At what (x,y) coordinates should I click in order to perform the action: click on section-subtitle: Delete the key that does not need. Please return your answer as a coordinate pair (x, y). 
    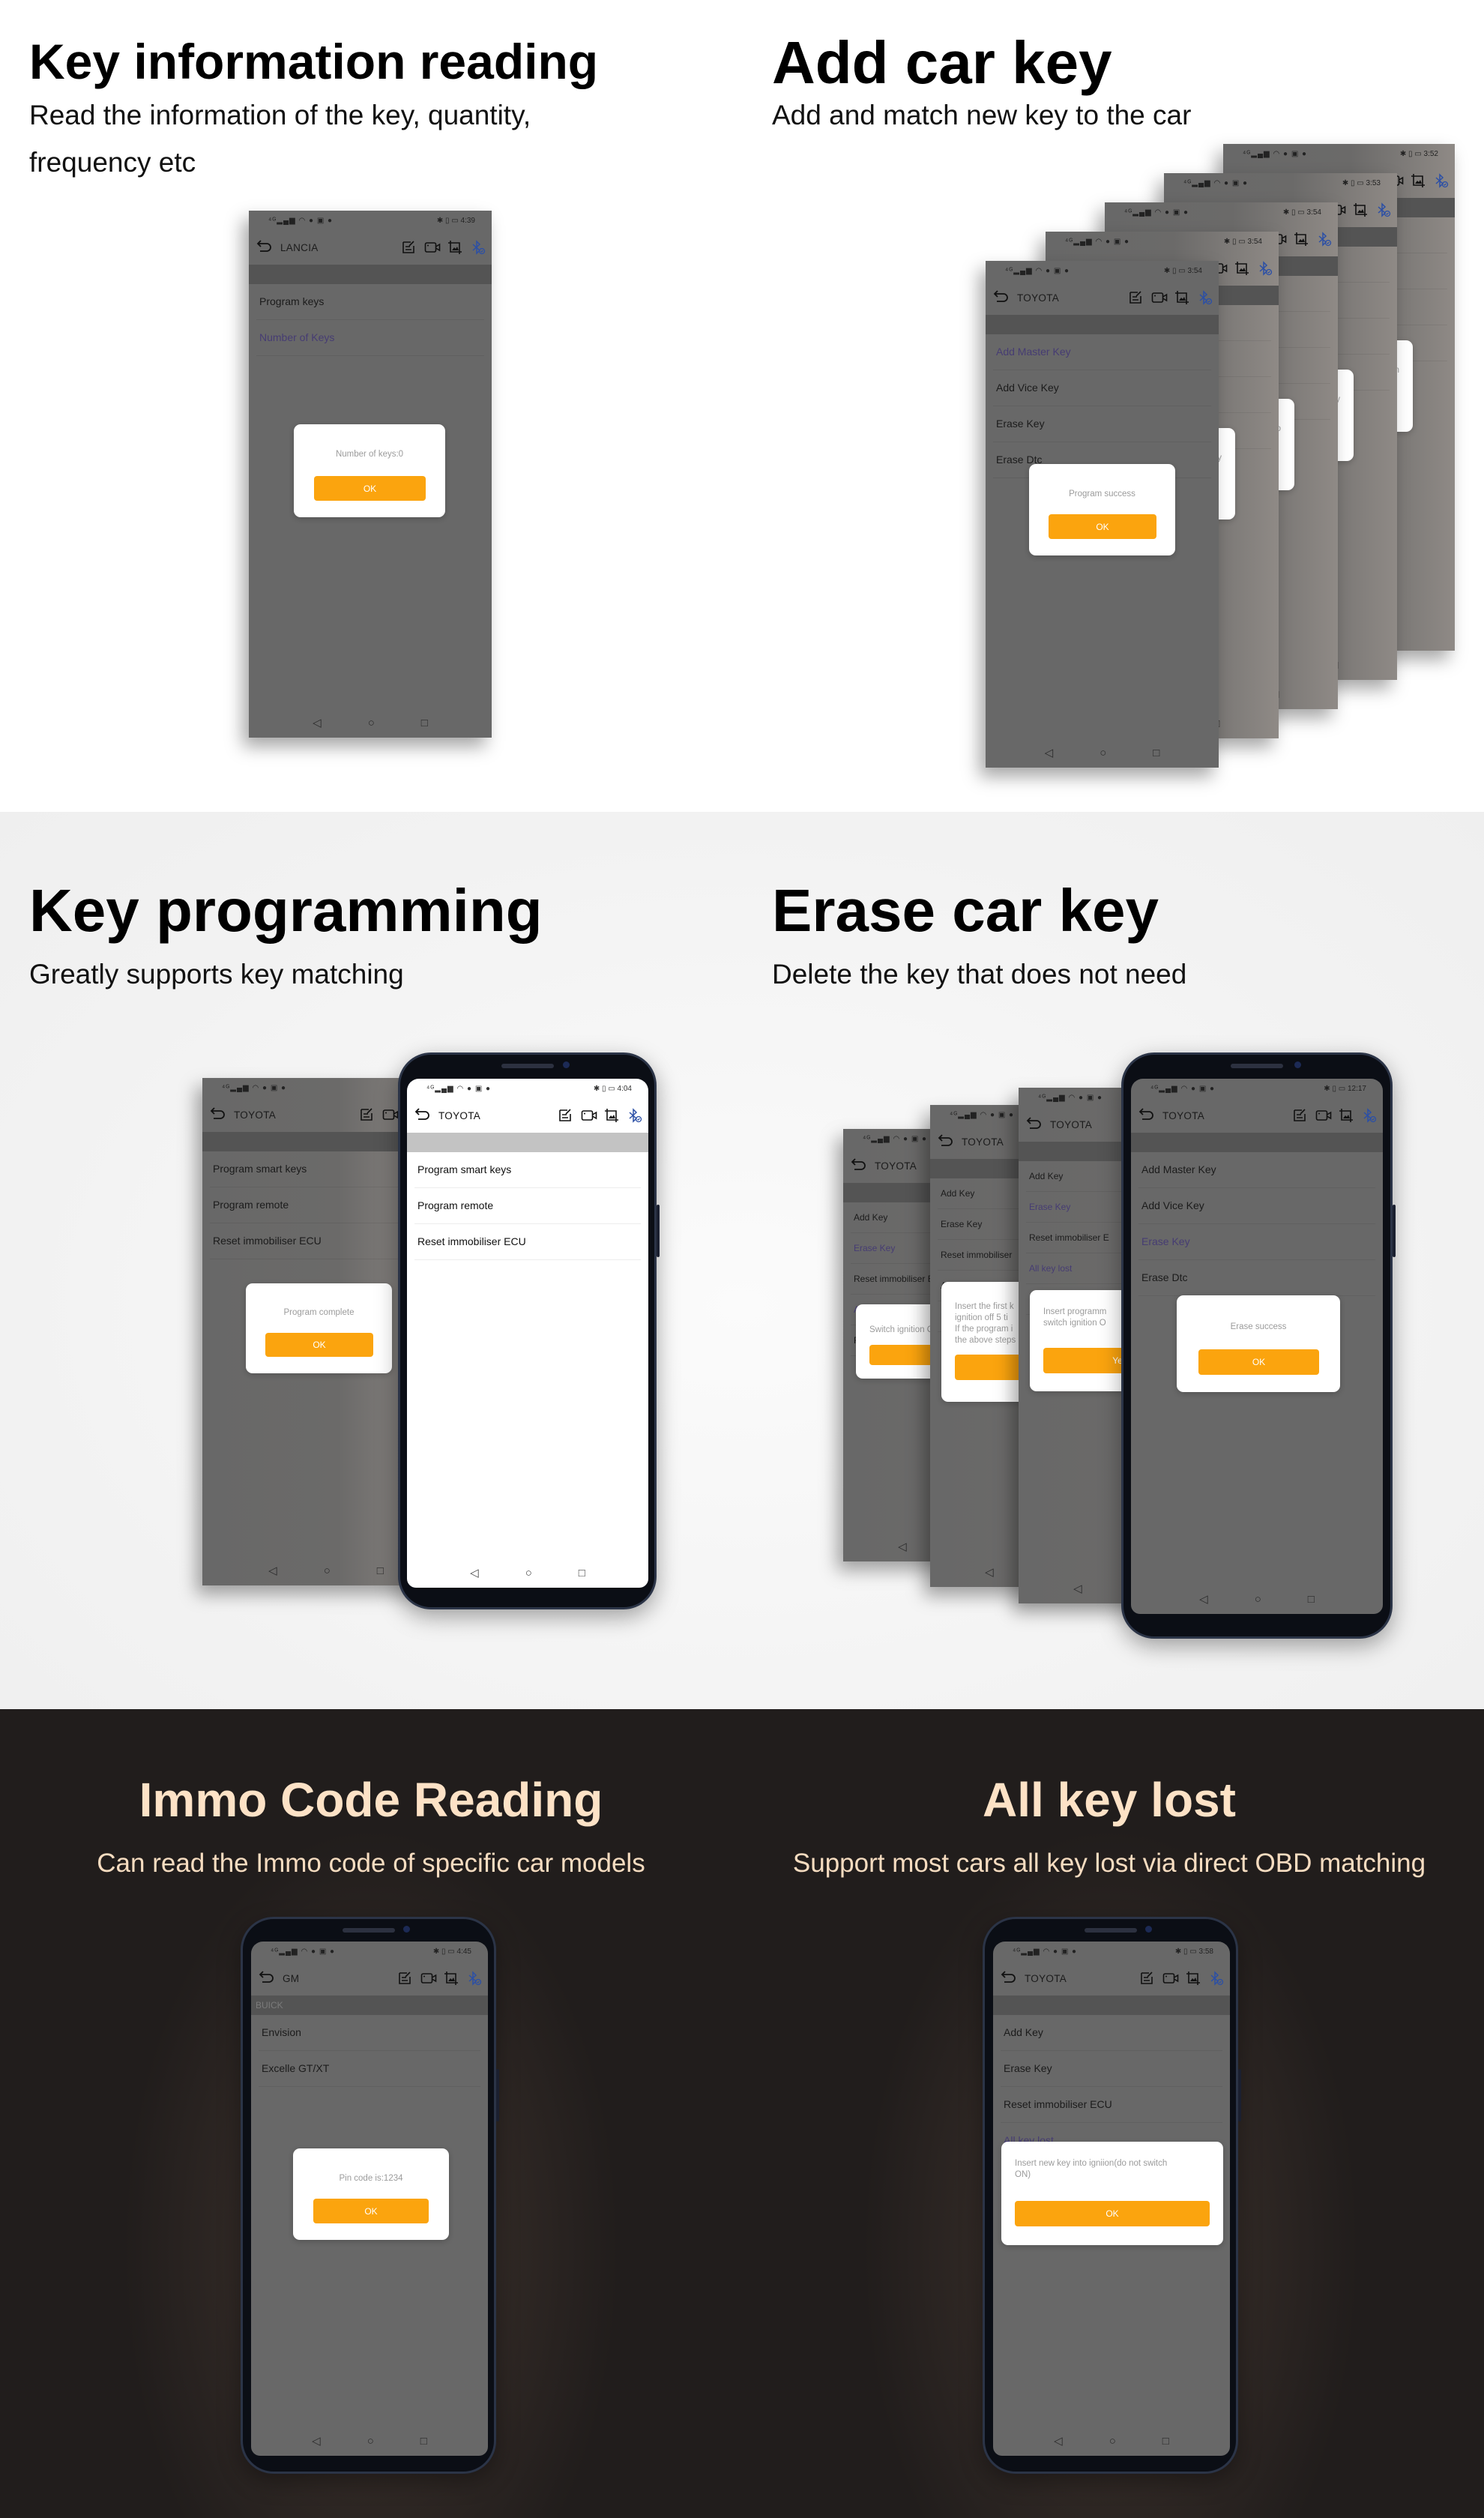
    Looking at the image, I should click on (980, 975).